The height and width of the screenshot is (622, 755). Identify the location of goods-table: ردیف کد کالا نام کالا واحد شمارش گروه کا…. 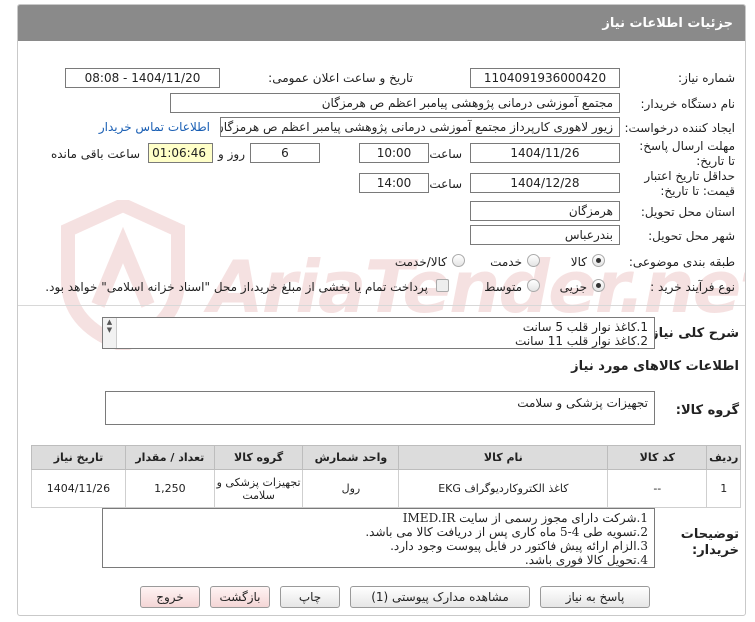
(386, 476).